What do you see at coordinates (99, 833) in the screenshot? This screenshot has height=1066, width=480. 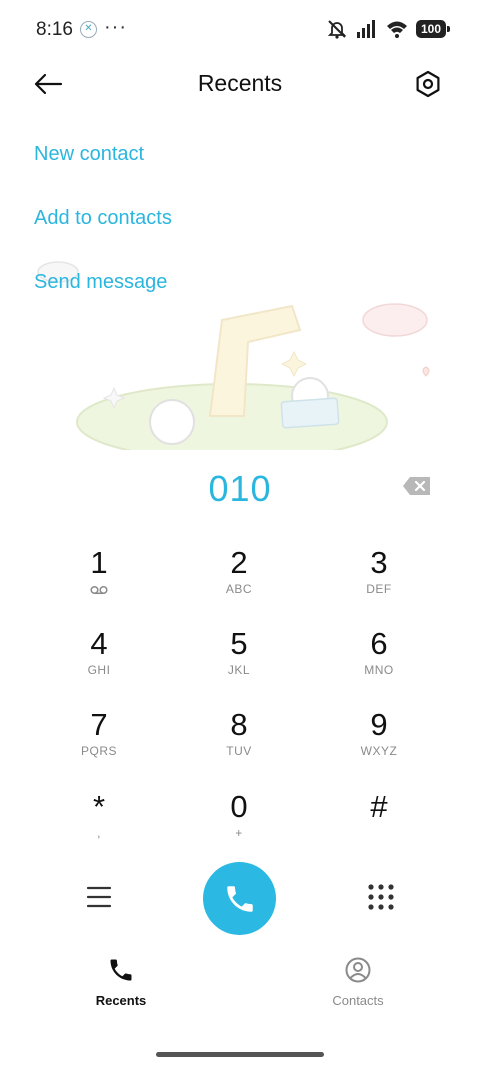 I see `key-letters: ,` at bounding box center [99, 833].